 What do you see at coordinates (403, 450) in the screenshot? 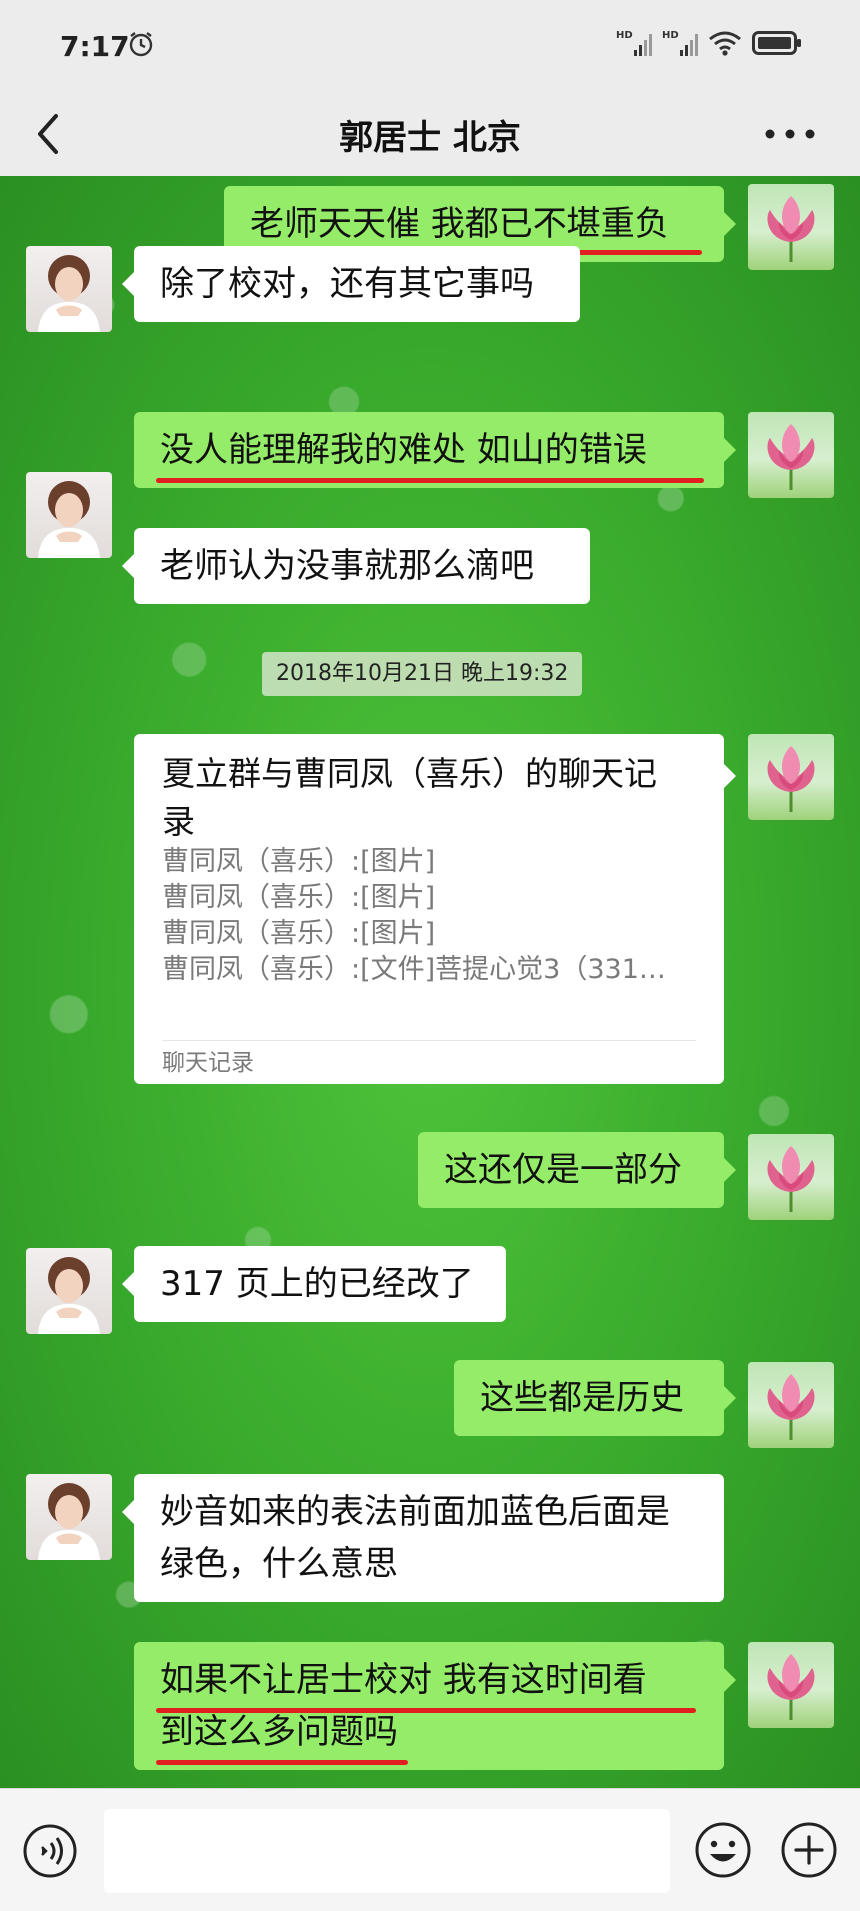
I see `message-text: 没人能理解我的难处 如山的错误` at bounding box center [403, 450].